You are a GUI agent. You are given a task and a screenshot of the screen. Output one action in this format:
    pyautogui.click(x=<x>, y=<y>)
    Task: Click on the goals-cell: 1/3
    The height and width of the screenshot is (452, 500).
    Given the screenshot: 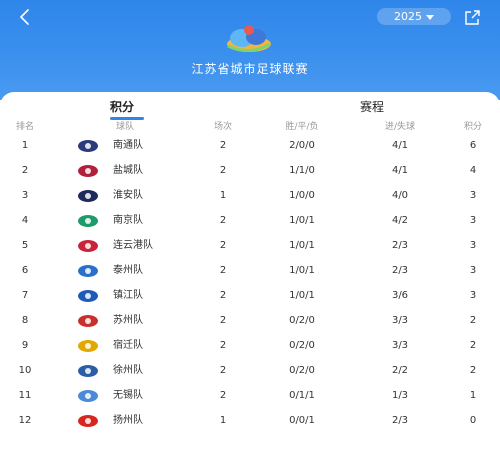 What is the action you would take?
    pyautogui.click(x=400, y=395)
    